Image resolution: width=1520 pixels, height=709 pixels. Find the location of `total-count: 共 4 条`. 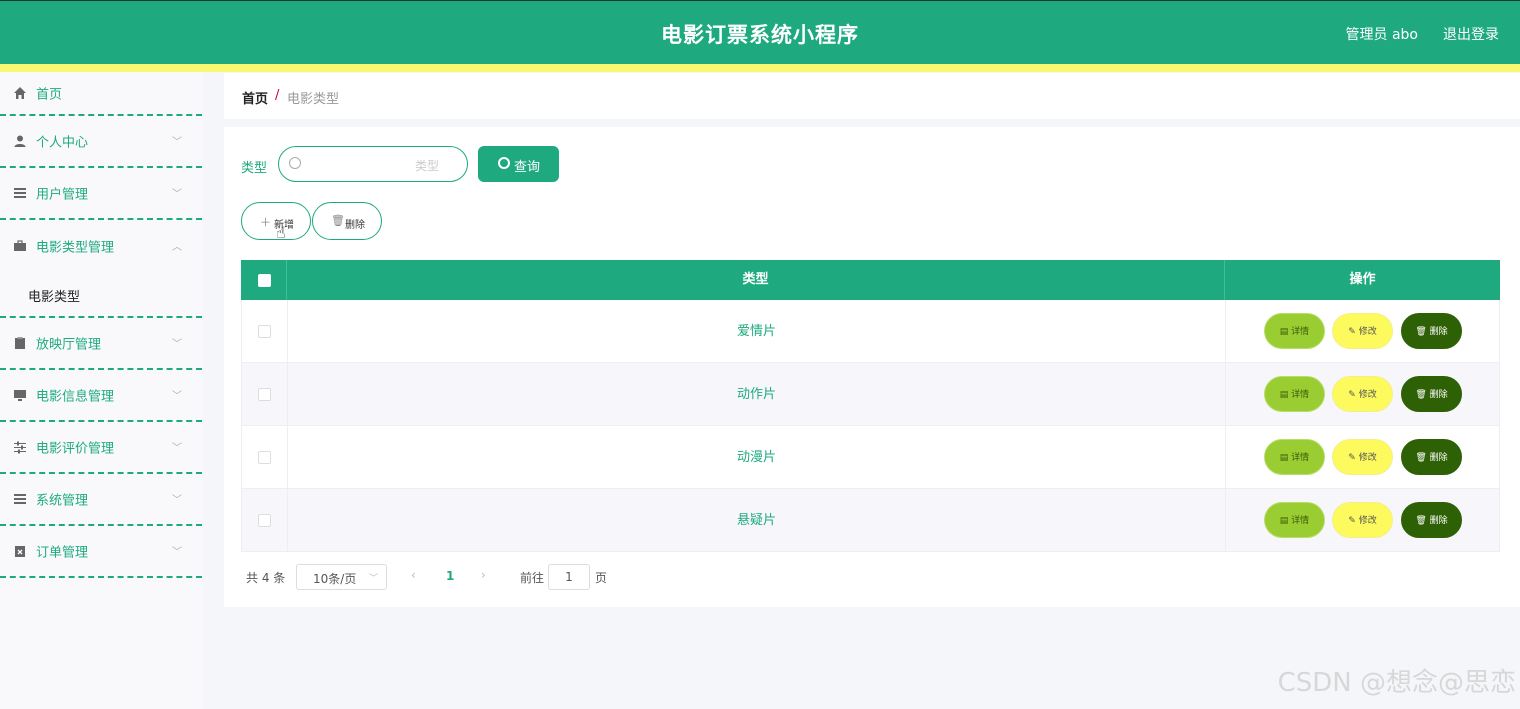

total-count: 共 4 条 is located at coordinates (266, 578).